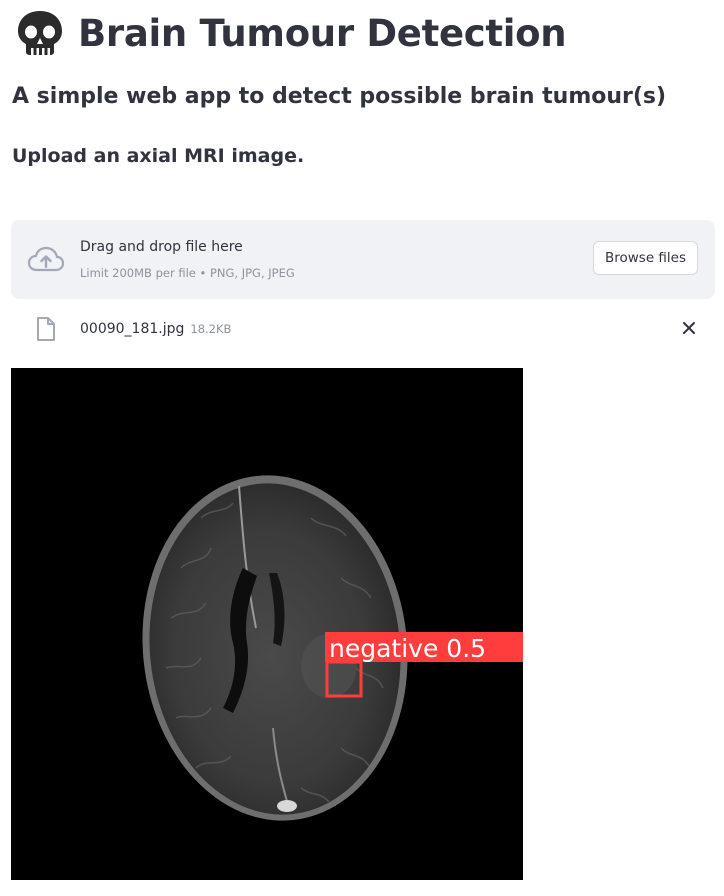 Image resolution: width=724 pixels, height=896 pixels. Describe the element at coordinates (322, 33) in the screenshot. I see `page-title: Brain Tumour Detection` at that location.